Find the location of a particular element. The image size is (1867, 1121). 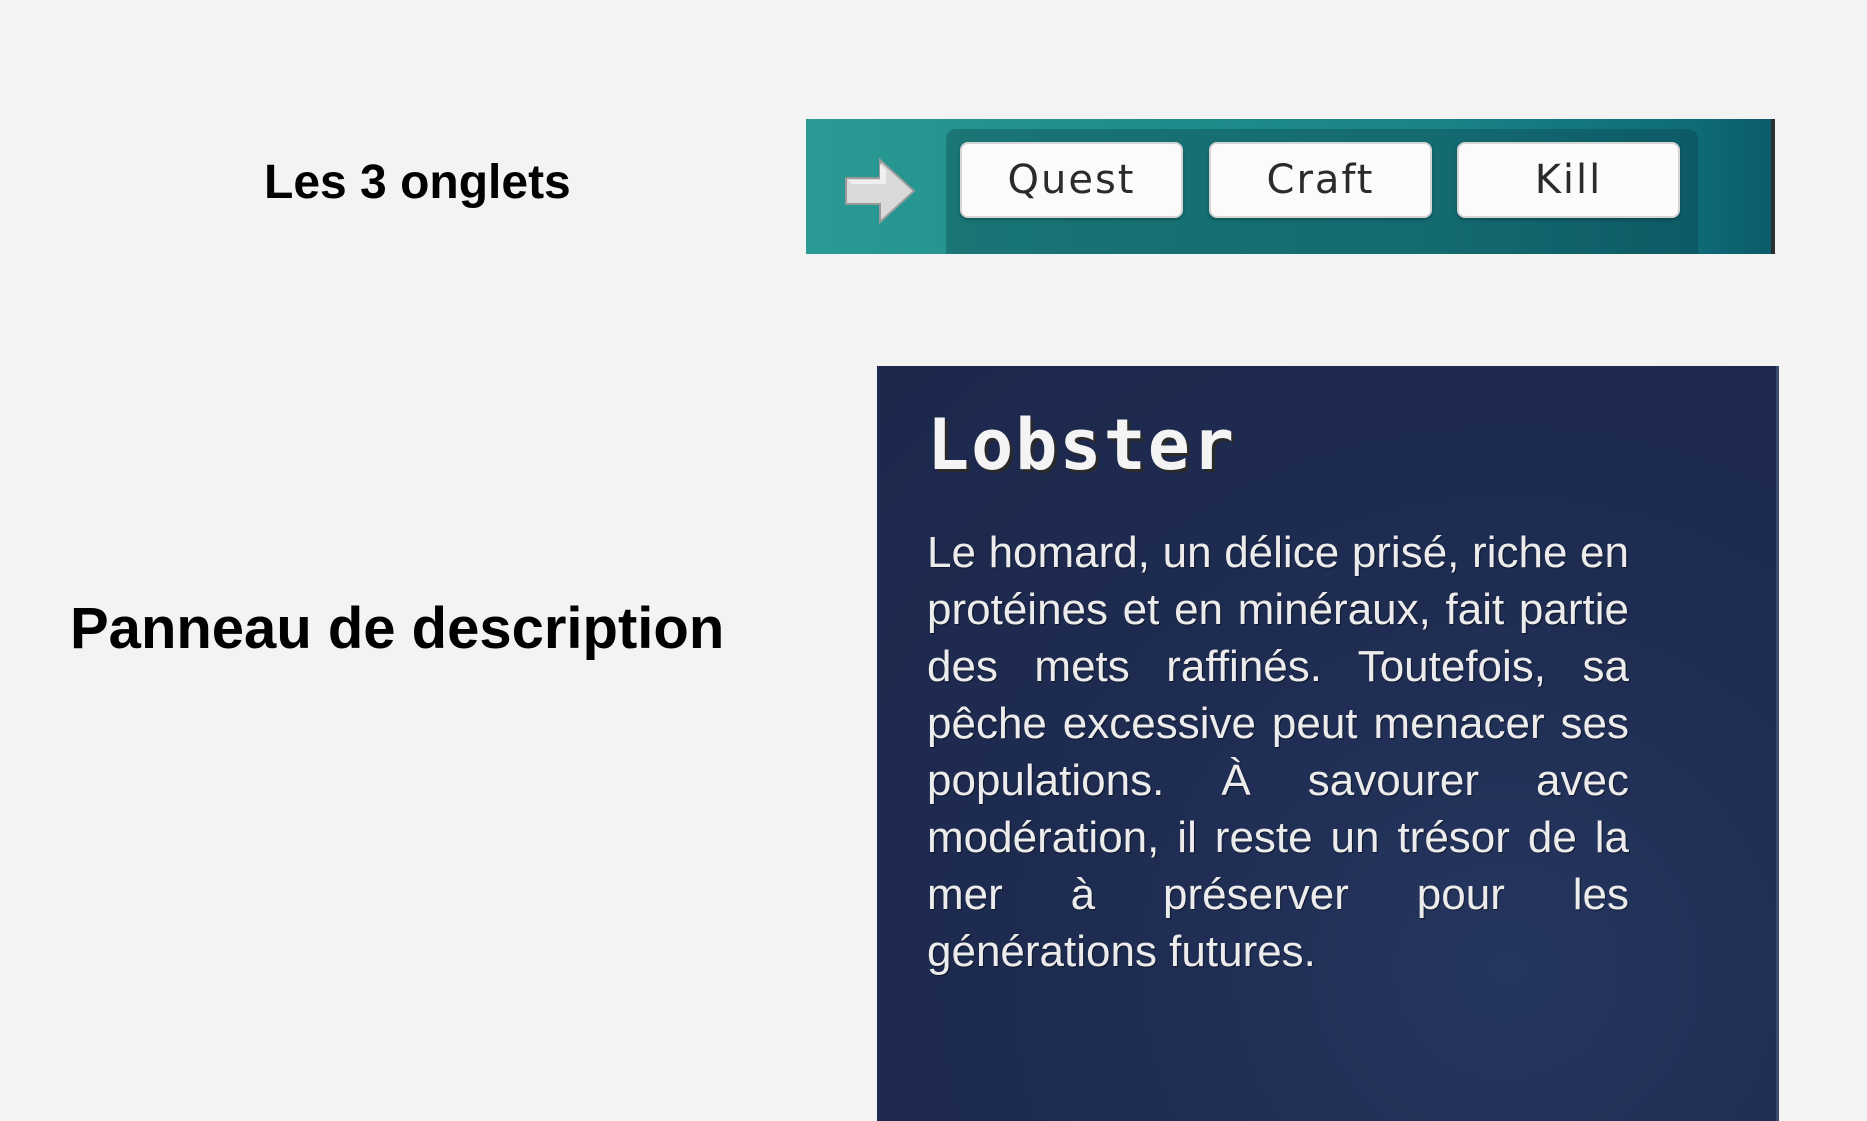

tab-craft: Craft is located at coordinates (1320, 180).